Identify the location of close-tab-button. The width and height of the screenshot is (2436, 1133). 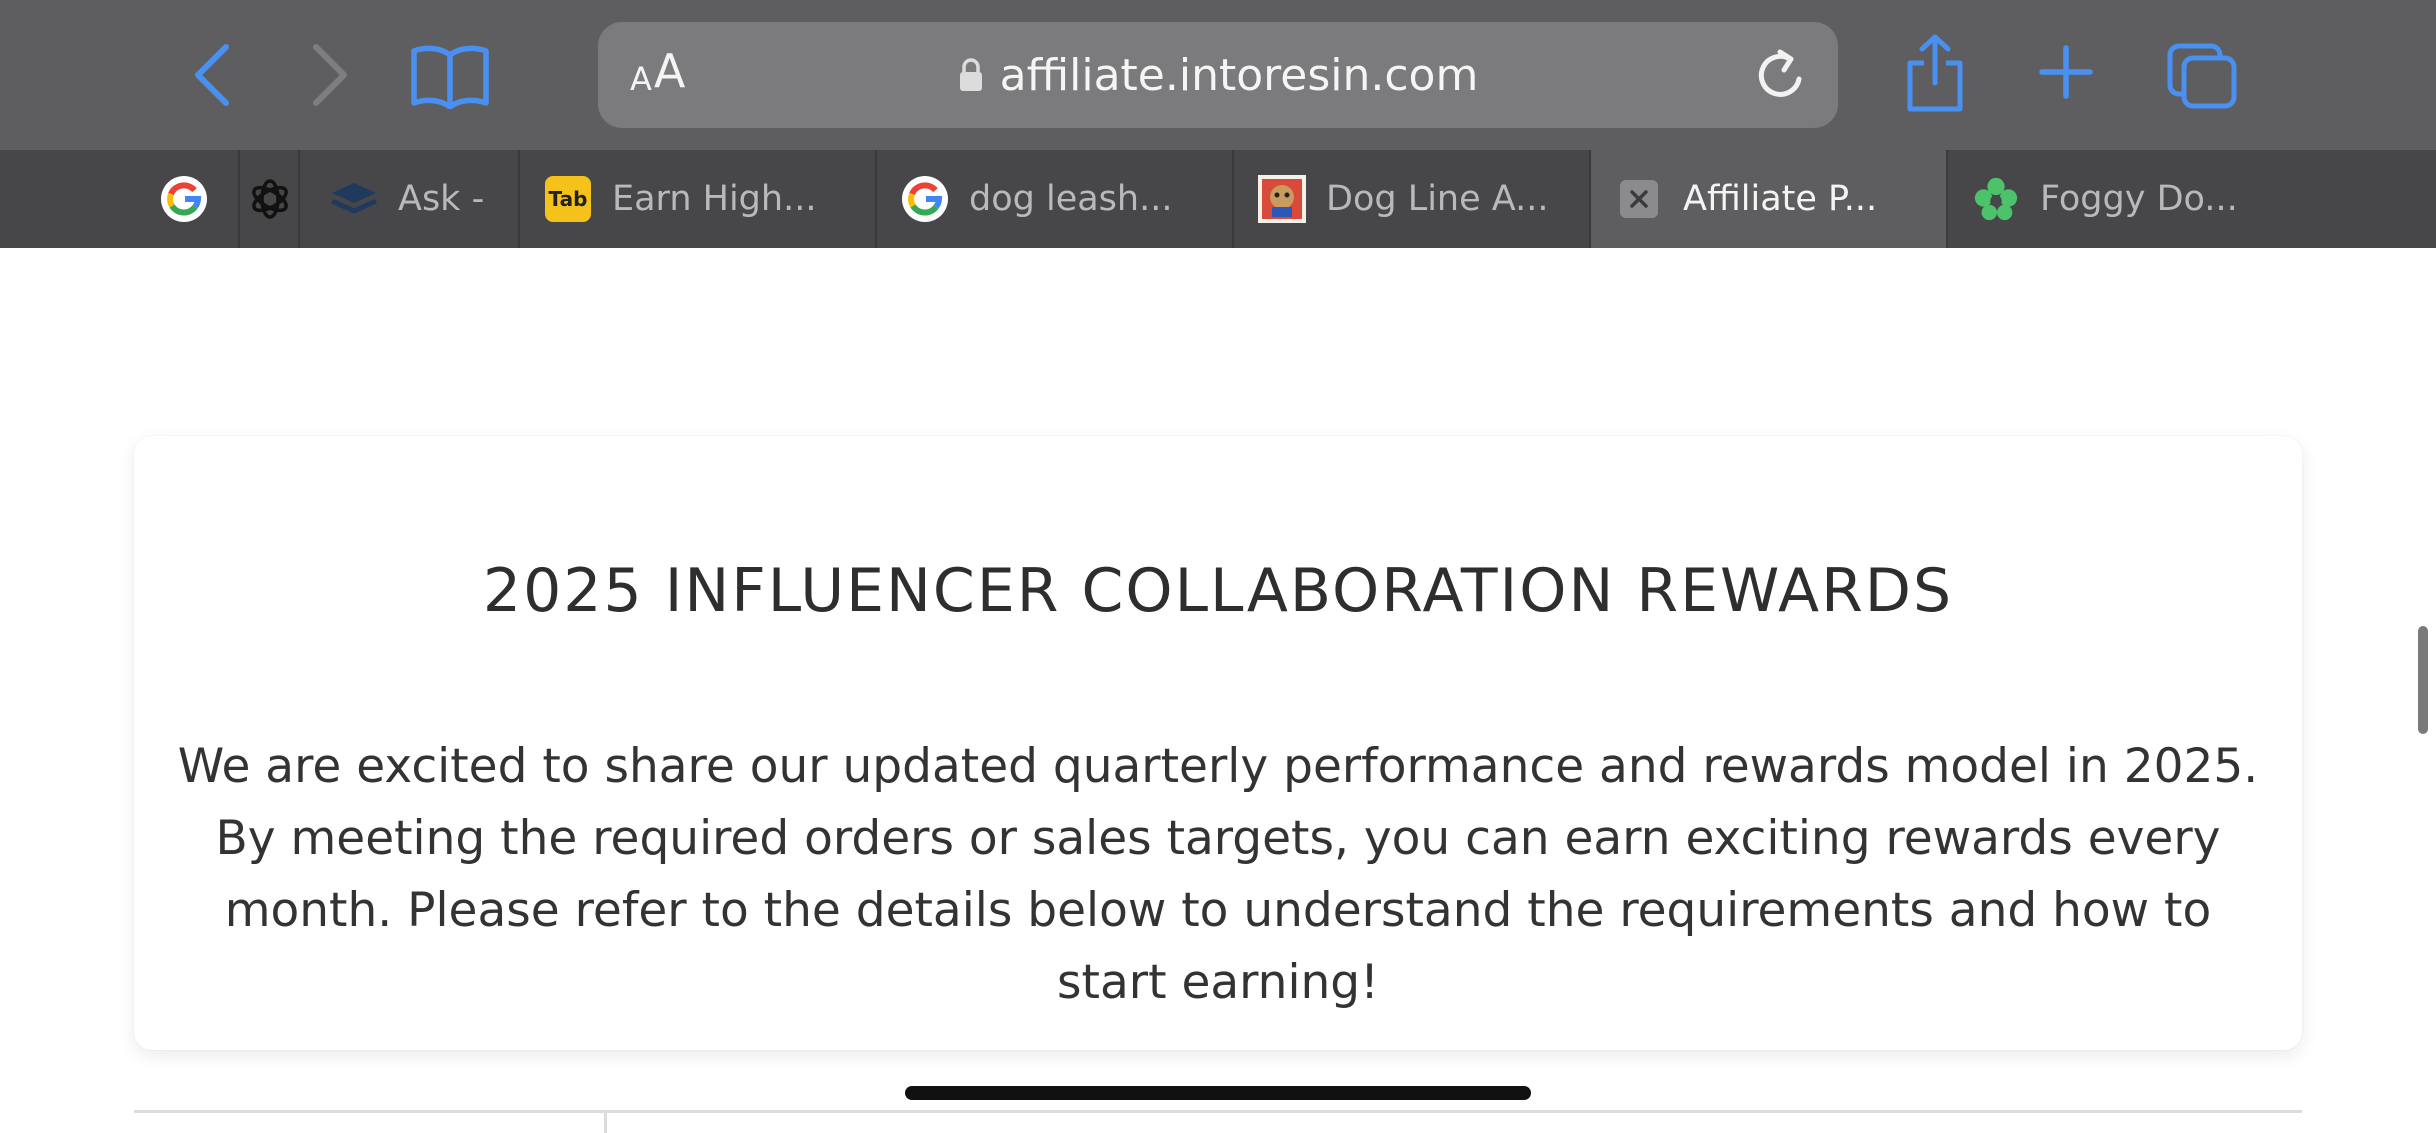
(1639, 199).